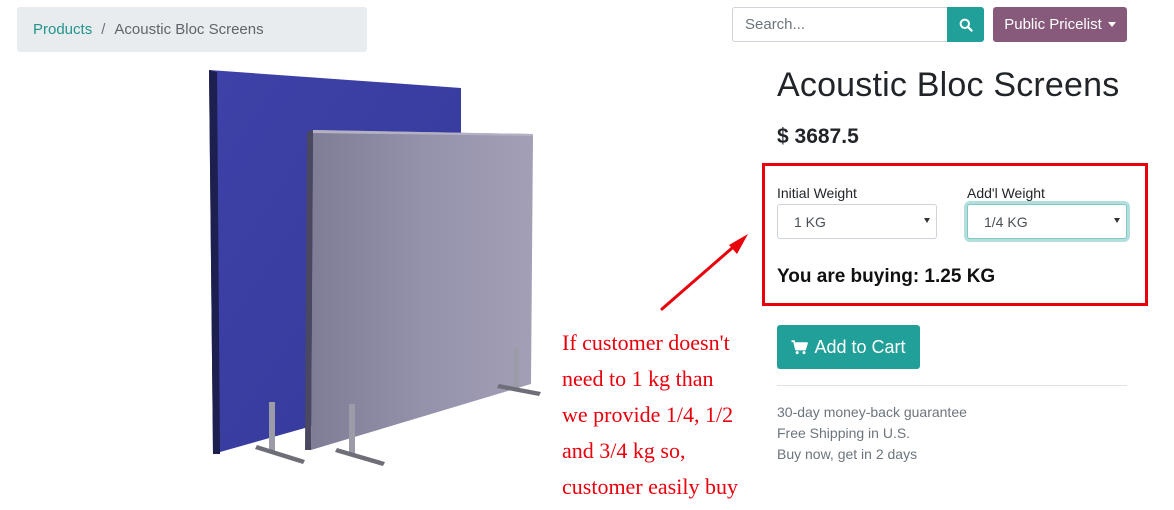 The image size is (1174, 510). What do you see at coordinates (818, 136) in the screenshot?
I see `product-price: $ 3687.5` at bounding box center [818, 136].